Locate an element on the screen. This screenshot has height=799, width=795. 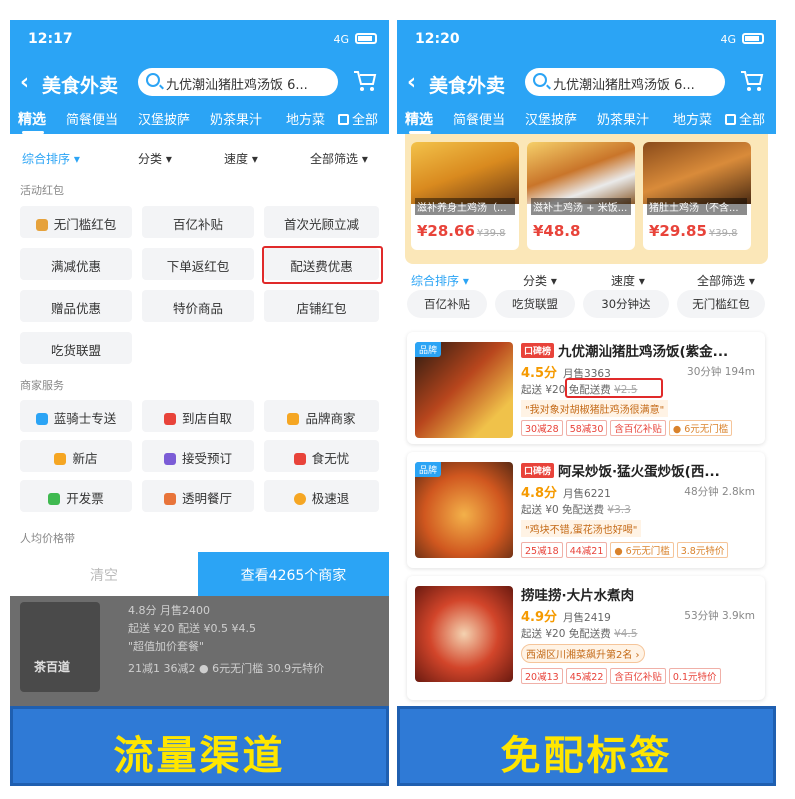
view-shops-button: 查看4265个商家 is located at coordinates (293, 574).